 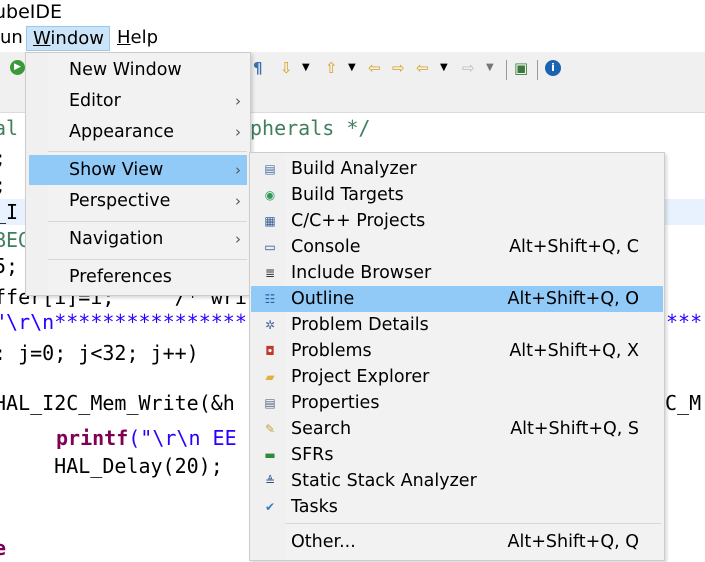 I want to click on menu-item-include-browser: ≣ Include Browser, so click(x=457, y=273).